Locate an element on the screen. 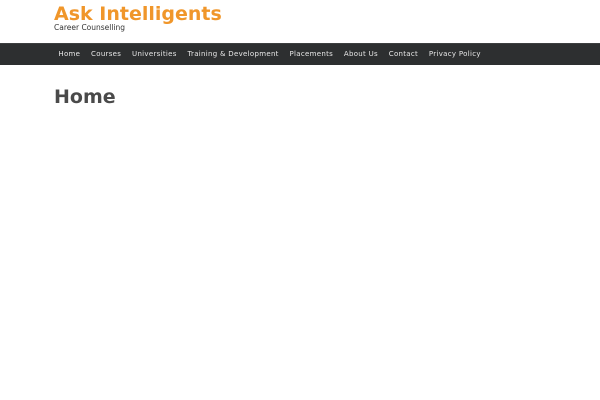 This screenshot has width=600, height=400. nav-item-contact: Contact is located at coordinates (403, 54).